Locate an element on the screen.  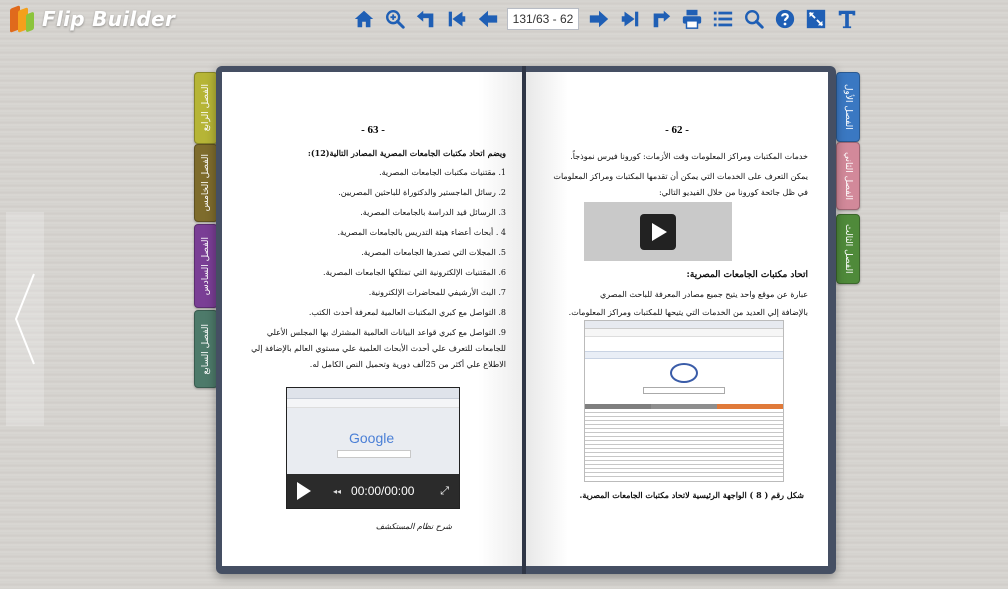
print-icon is located at coordinates (692, 19).